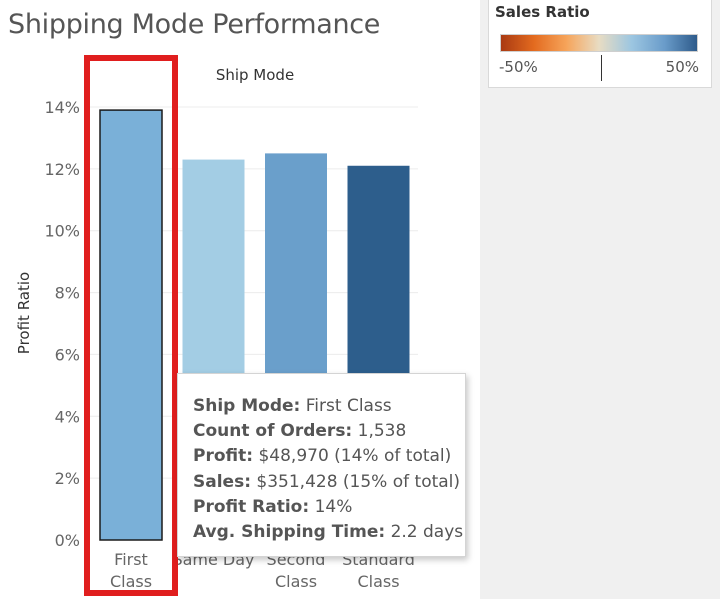  I want to click on tooltip-value: $351,428 (15% of total), so click(356, 481).